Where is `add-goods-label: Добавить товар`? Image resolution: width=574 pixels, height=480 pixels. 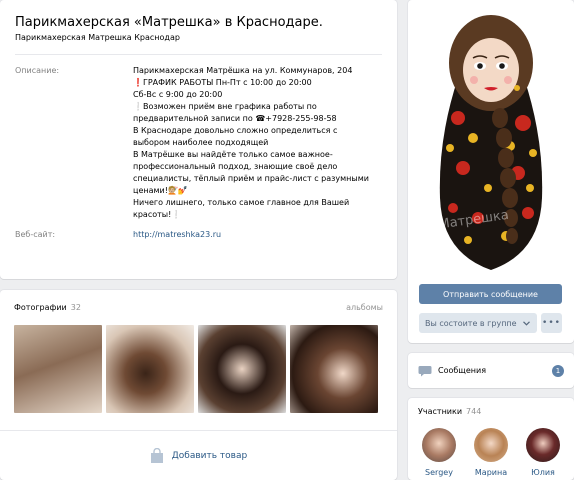
add-goods-label: Добавить товар is located at coordinates (209, 456).